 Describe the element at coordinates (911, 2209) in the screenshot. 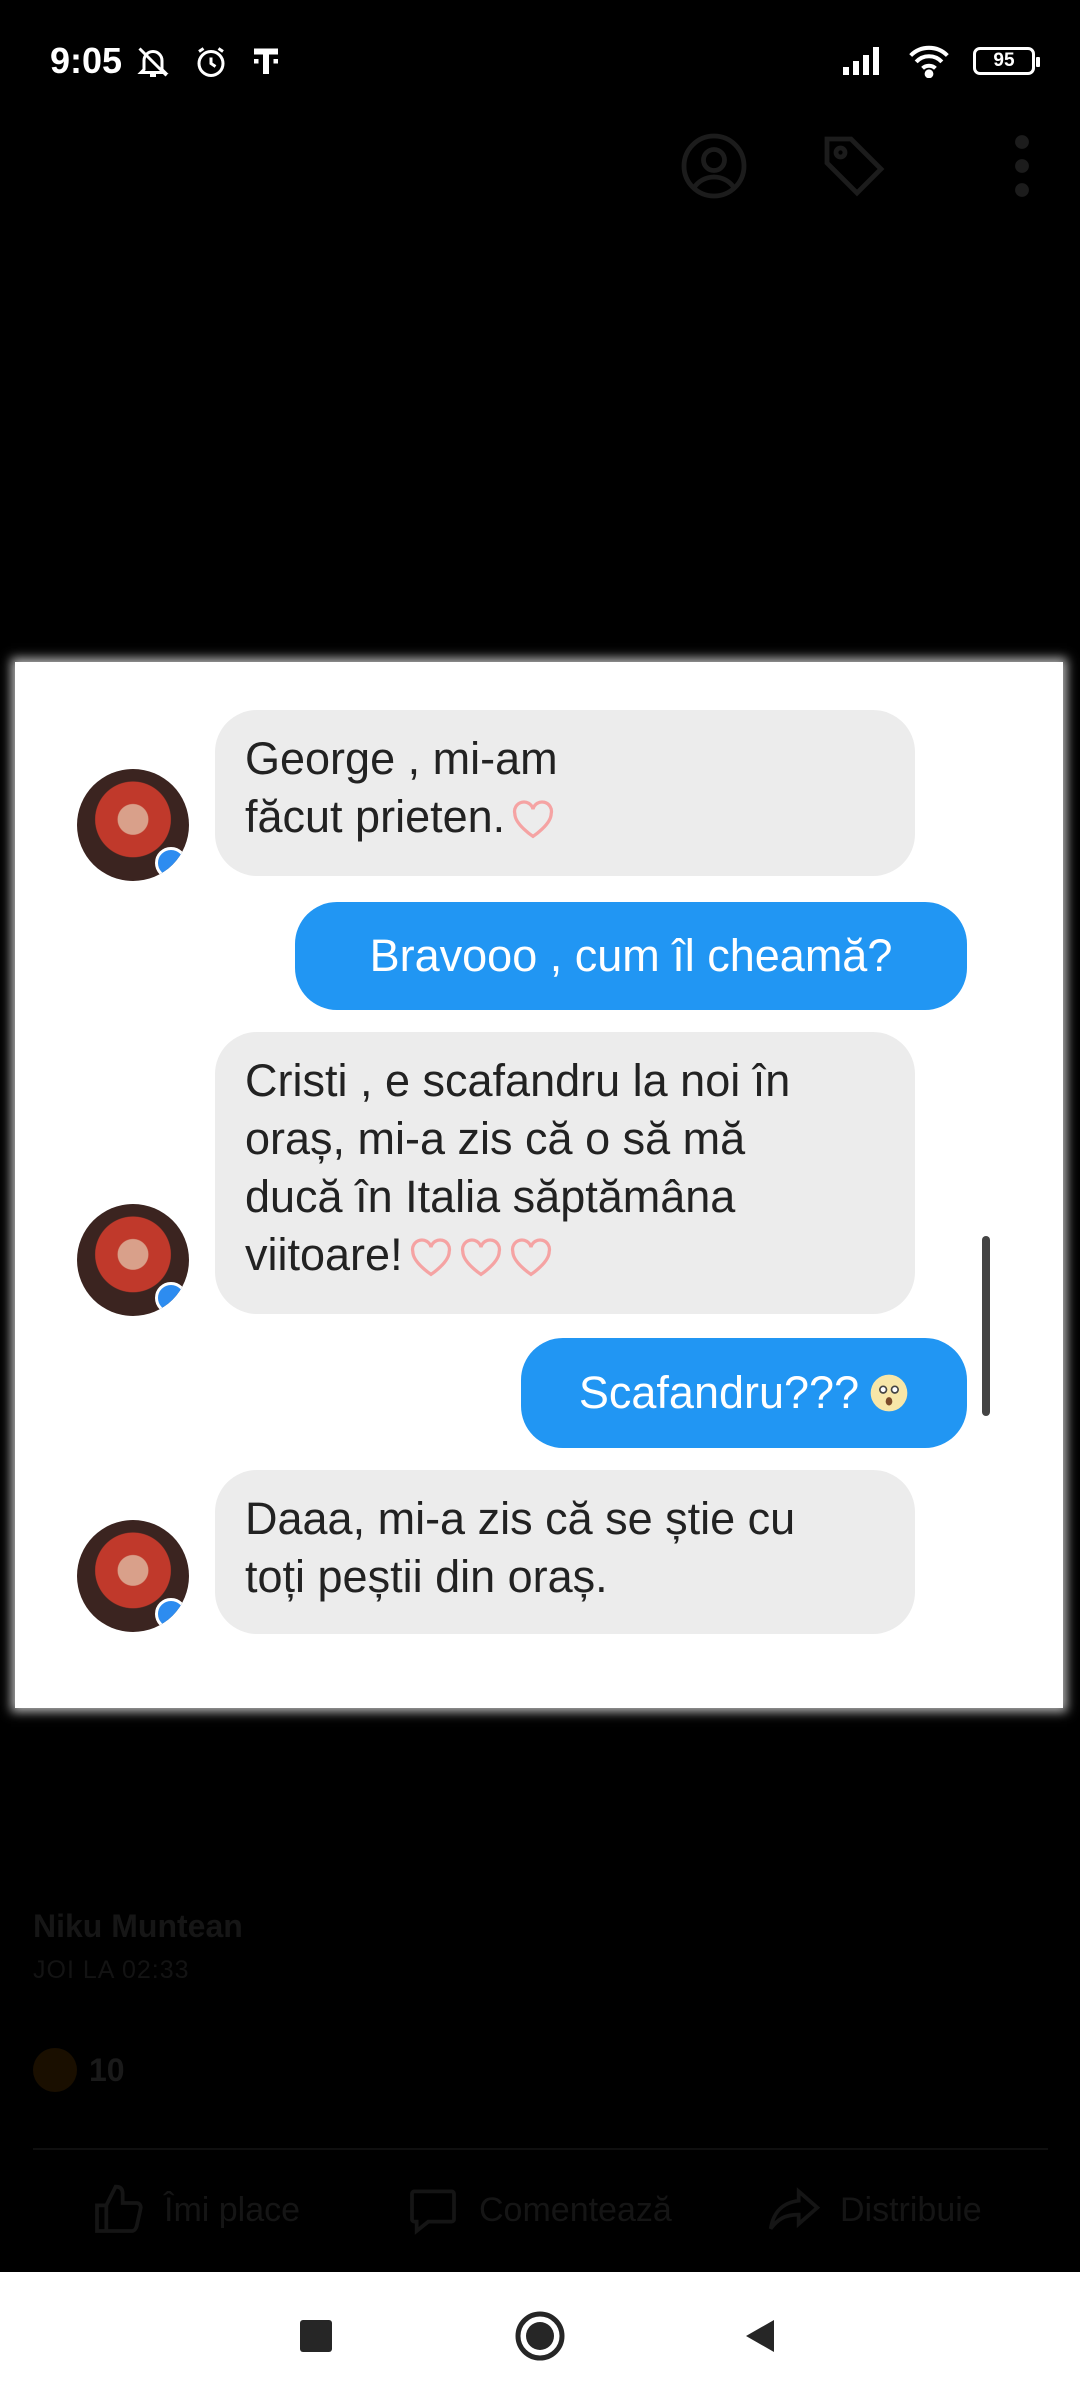

I see `share-label: Distribuie` at that location.